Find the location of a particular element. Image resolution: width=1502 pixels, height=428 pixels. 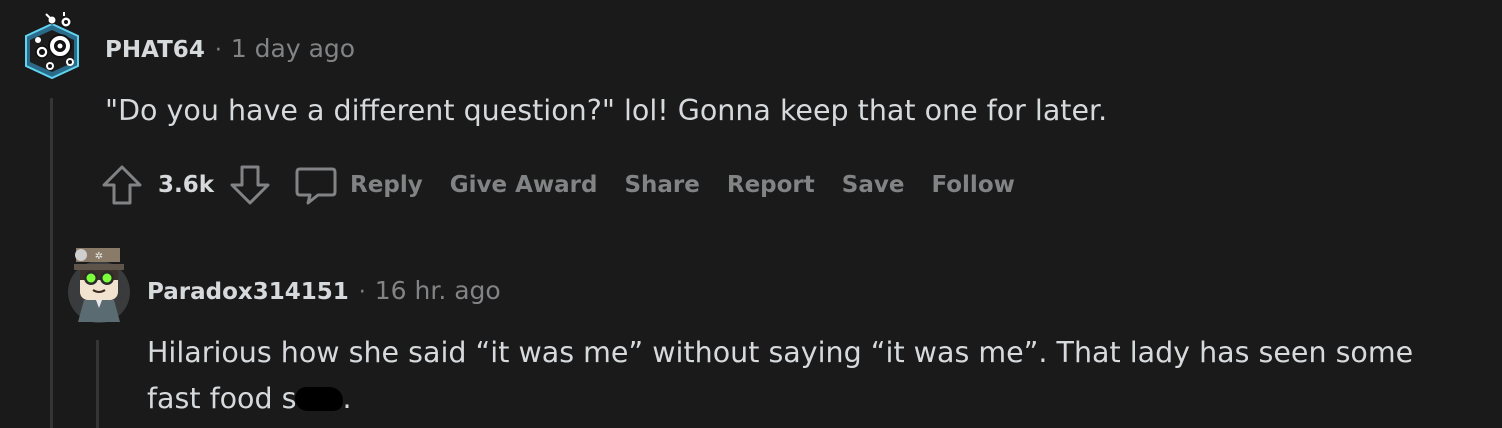

save-button: Save is located at coordinates (873, 185).